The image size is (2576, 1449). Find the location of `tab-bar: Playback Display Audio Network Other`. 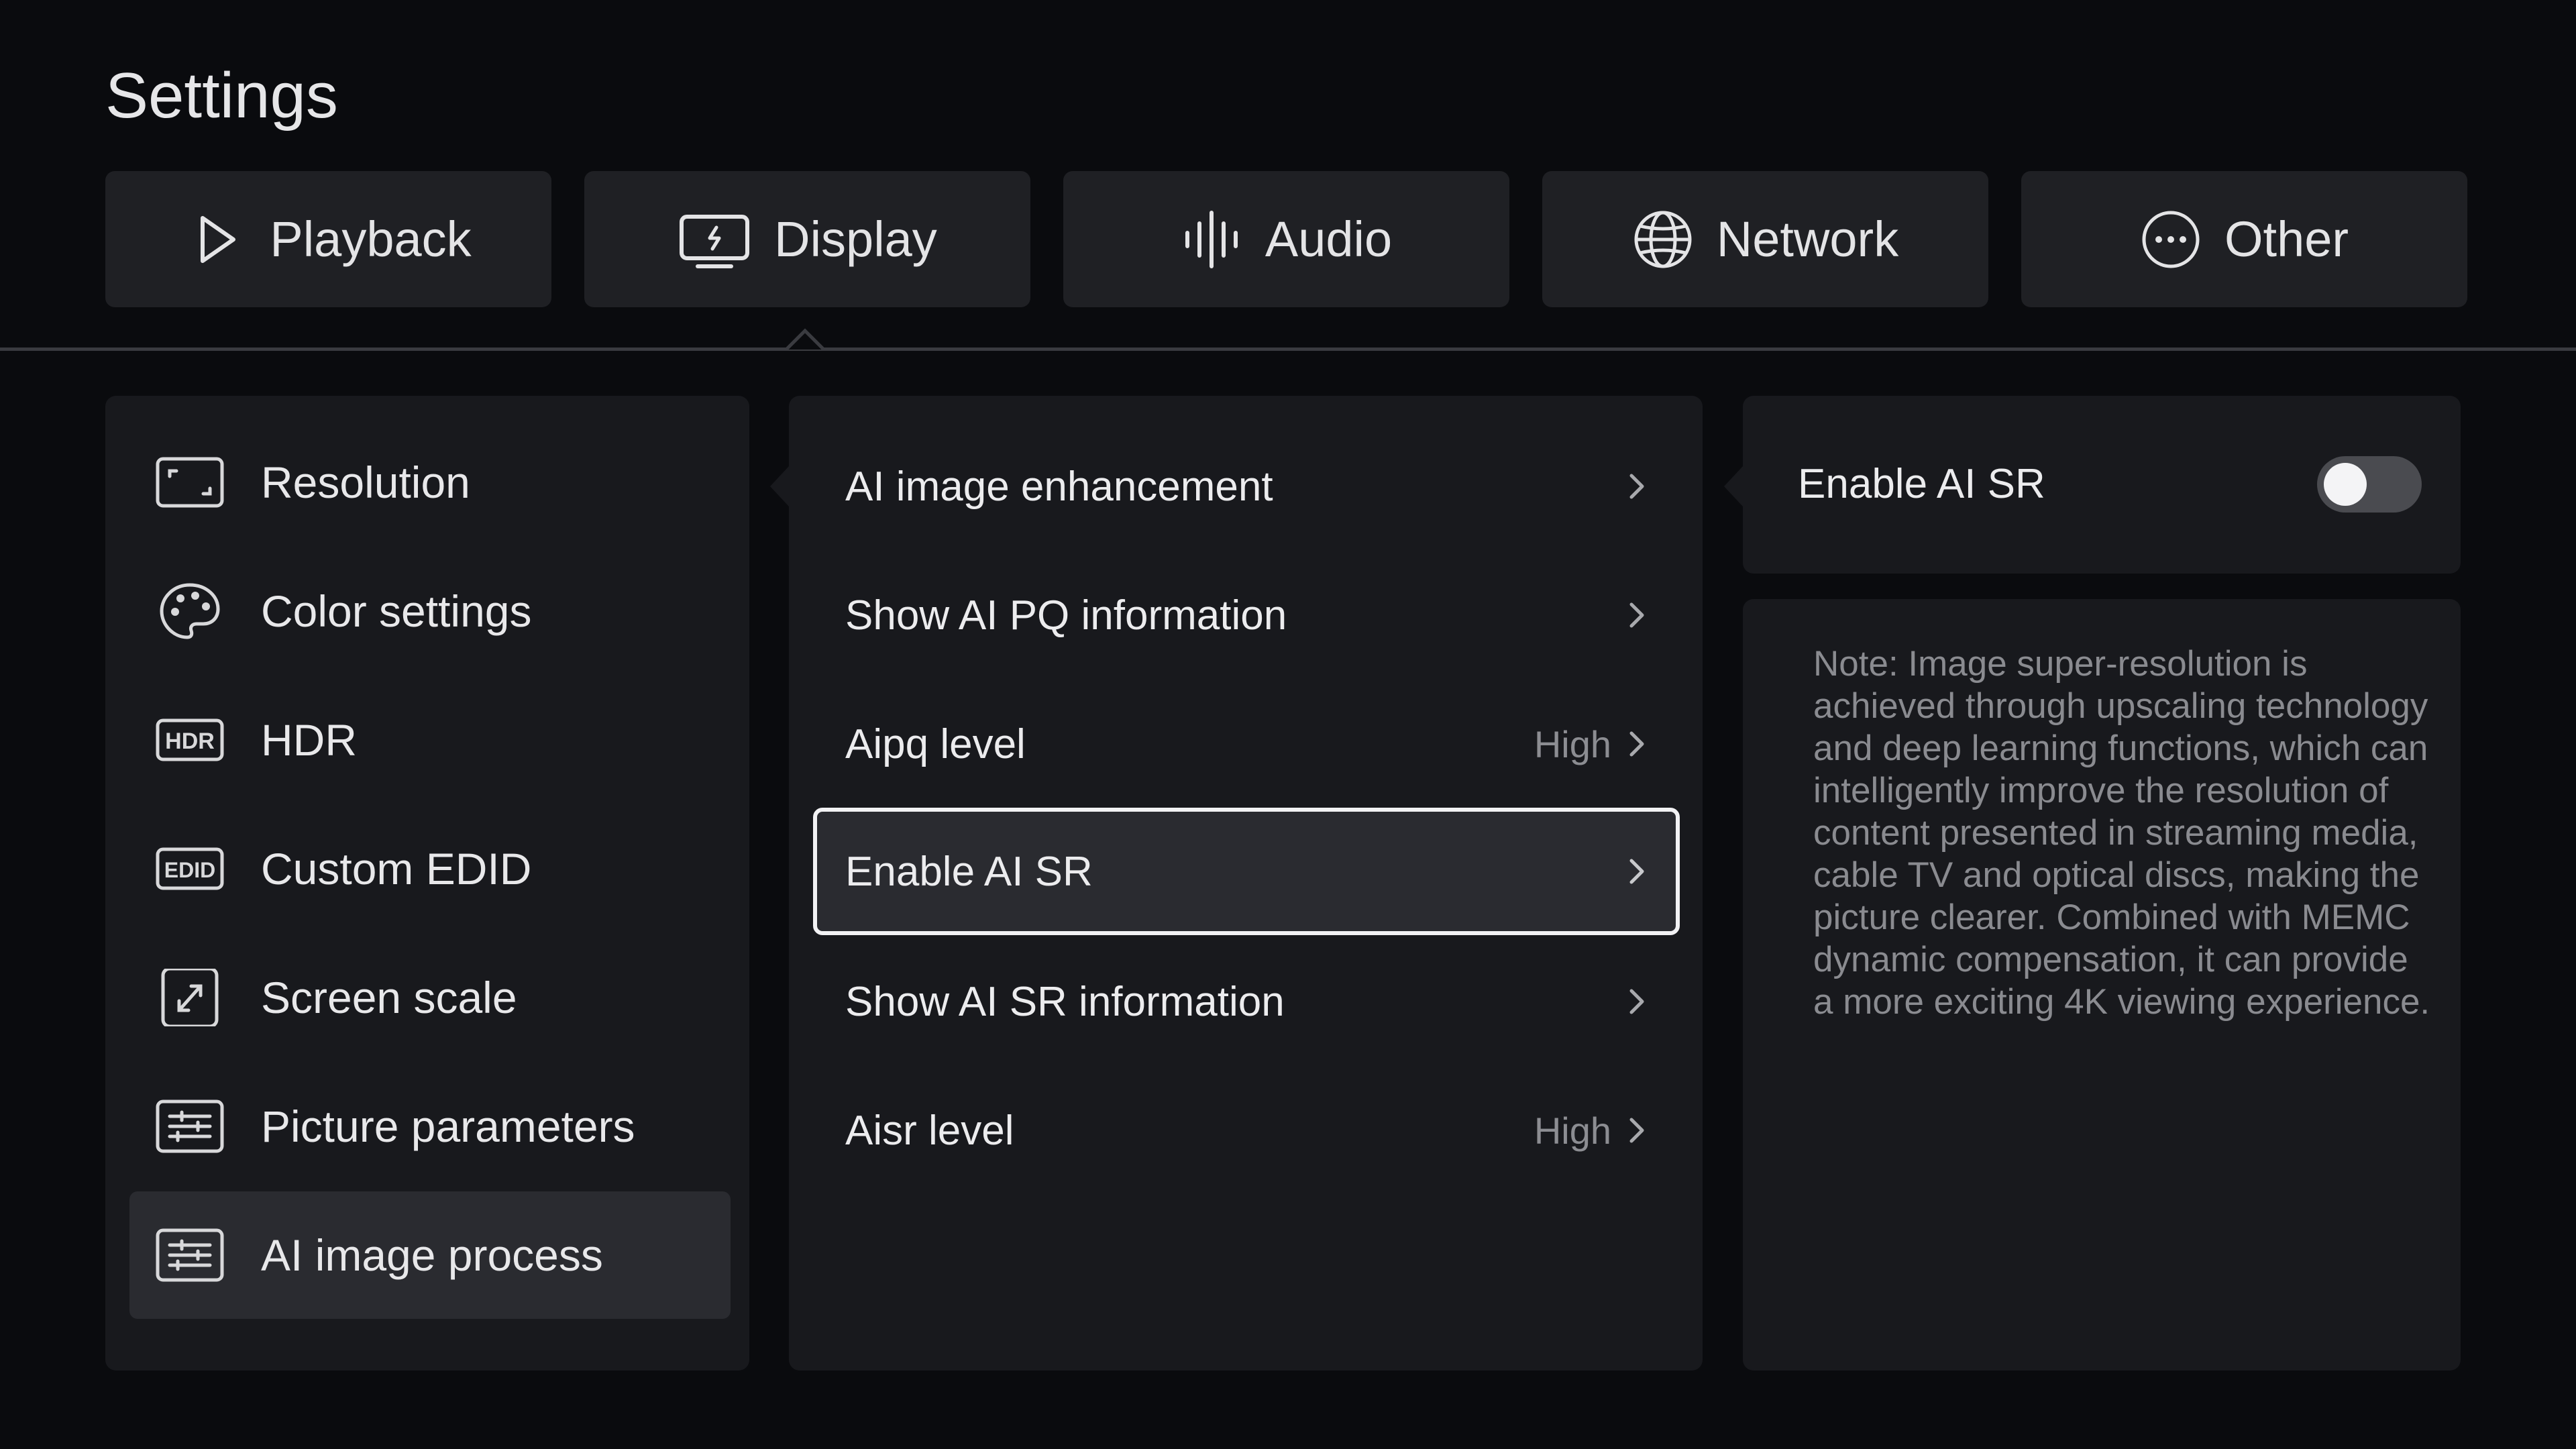

tab-bar: Playback Display Audio Network Other is located at coordinates (1286, 239).